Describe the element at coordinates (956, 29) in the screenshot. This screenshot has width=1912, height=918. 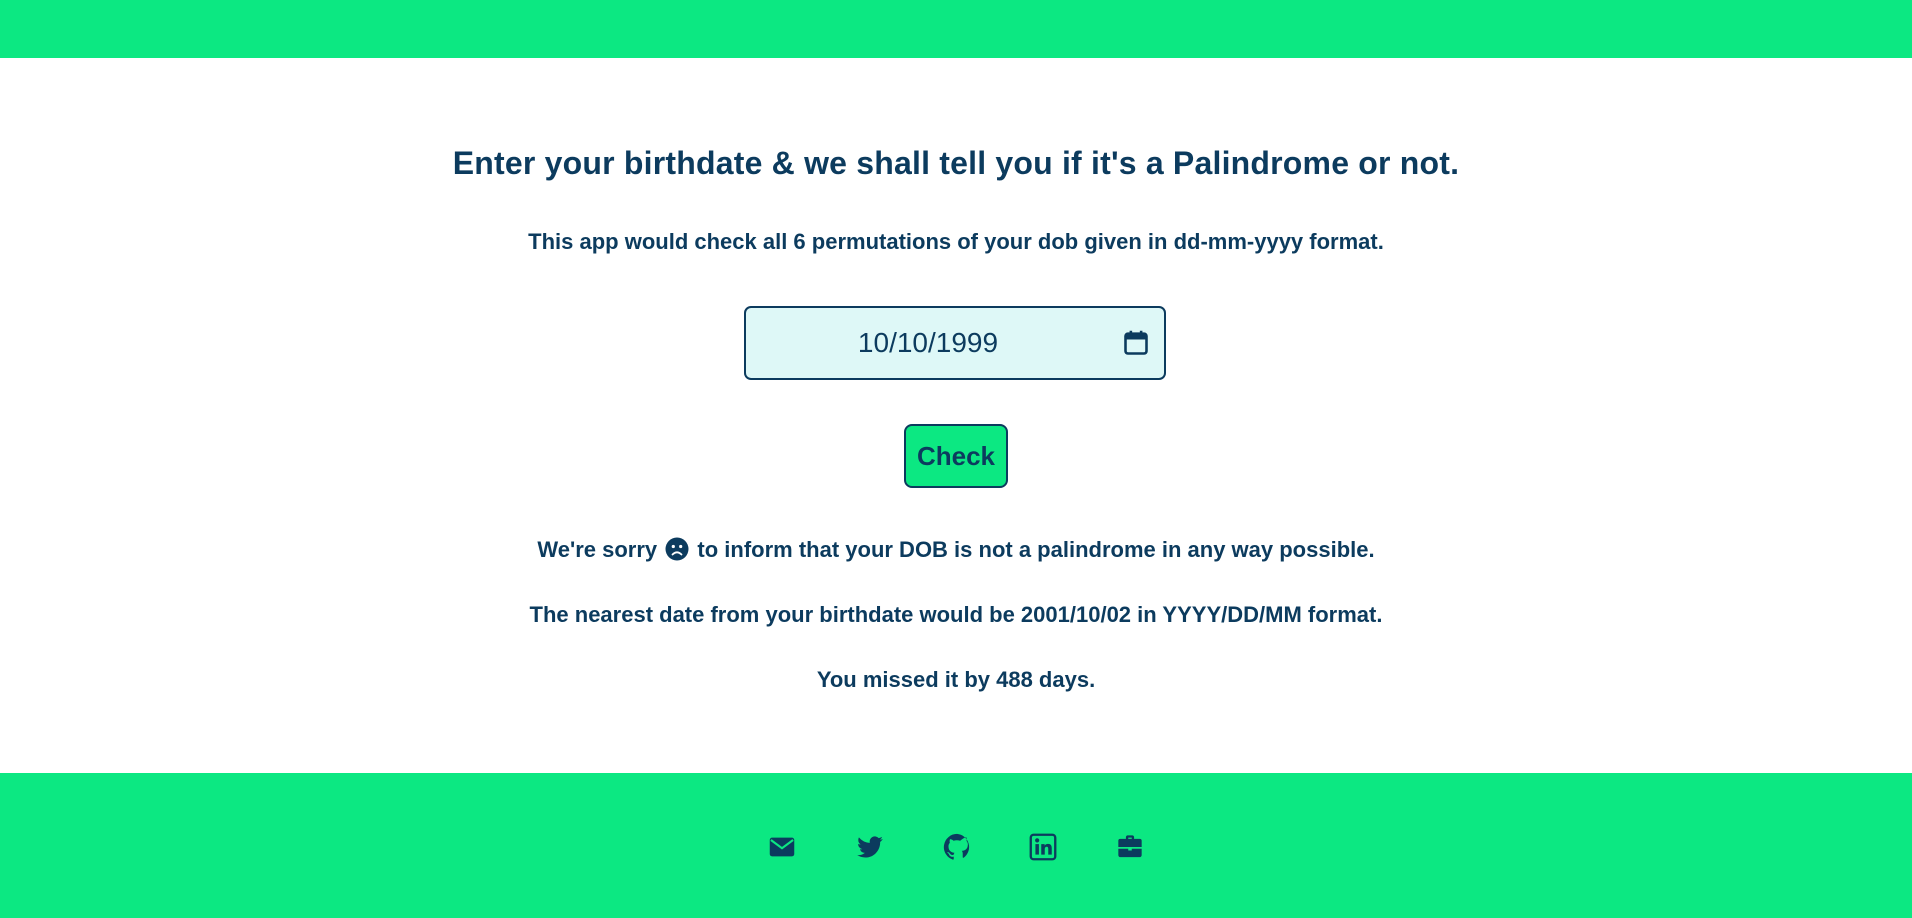
I see `top-bar` at that location.